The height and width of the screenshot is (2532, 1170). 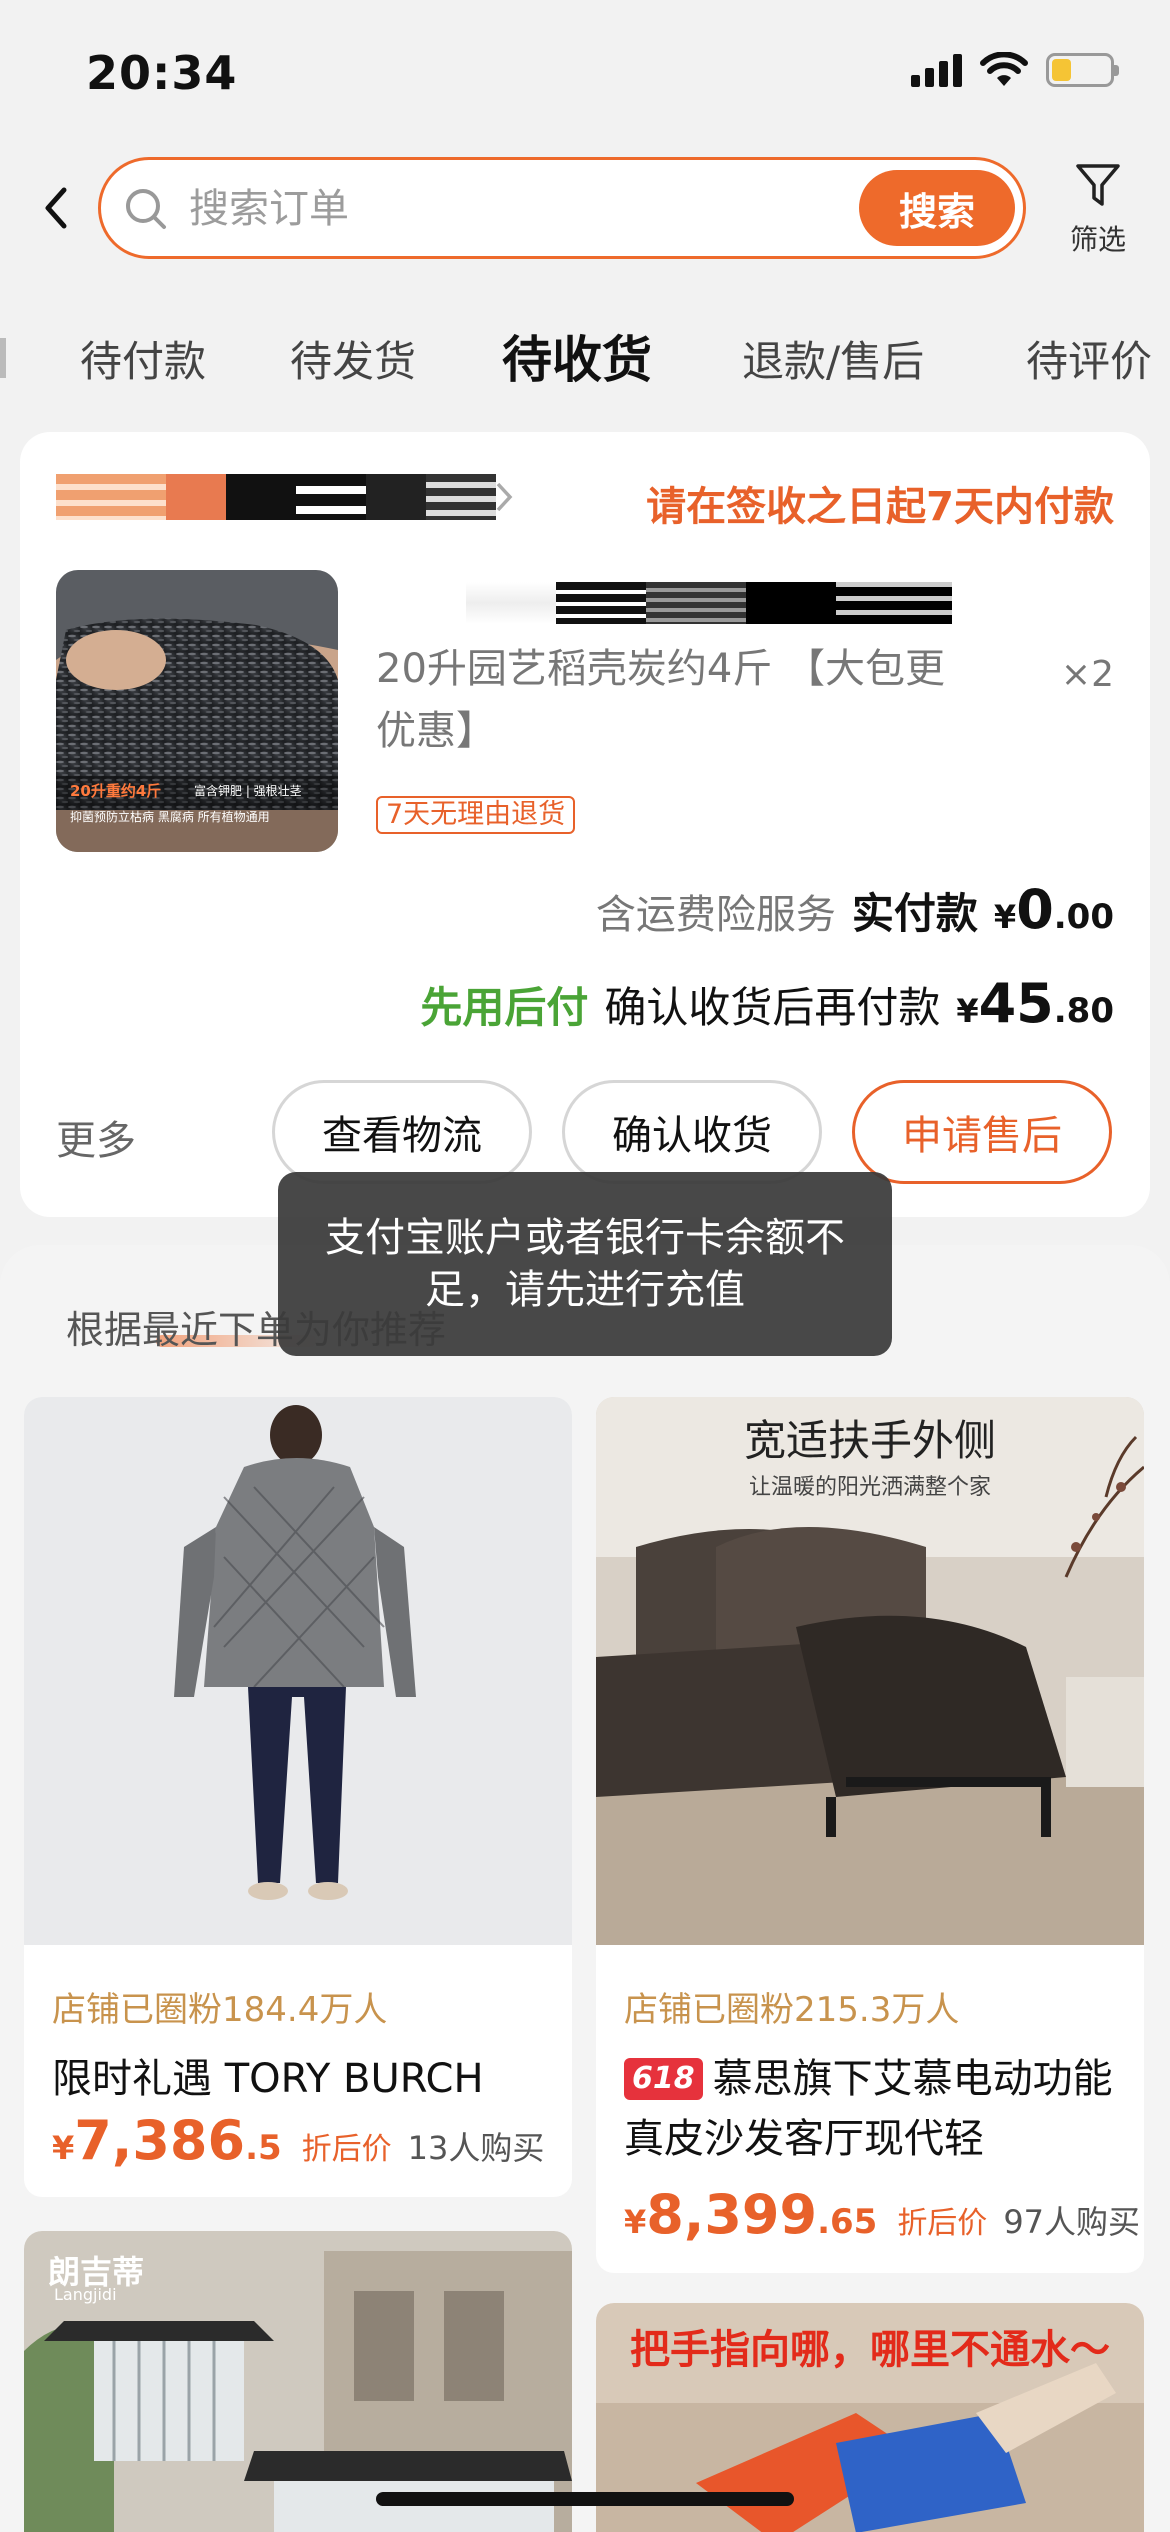 What do you see at coordinates (1097, 239) in the screenshot?
I see `filter-label: 筛选` at bounding box center [1097, 239].